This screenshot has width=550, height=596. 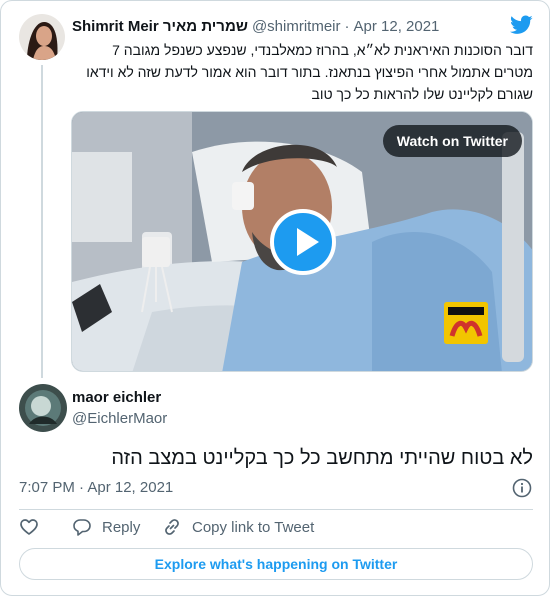 What do you see at coordinates (522, 488) in the screenshot?
I see `info-icon` at bounding box center [522, 488].